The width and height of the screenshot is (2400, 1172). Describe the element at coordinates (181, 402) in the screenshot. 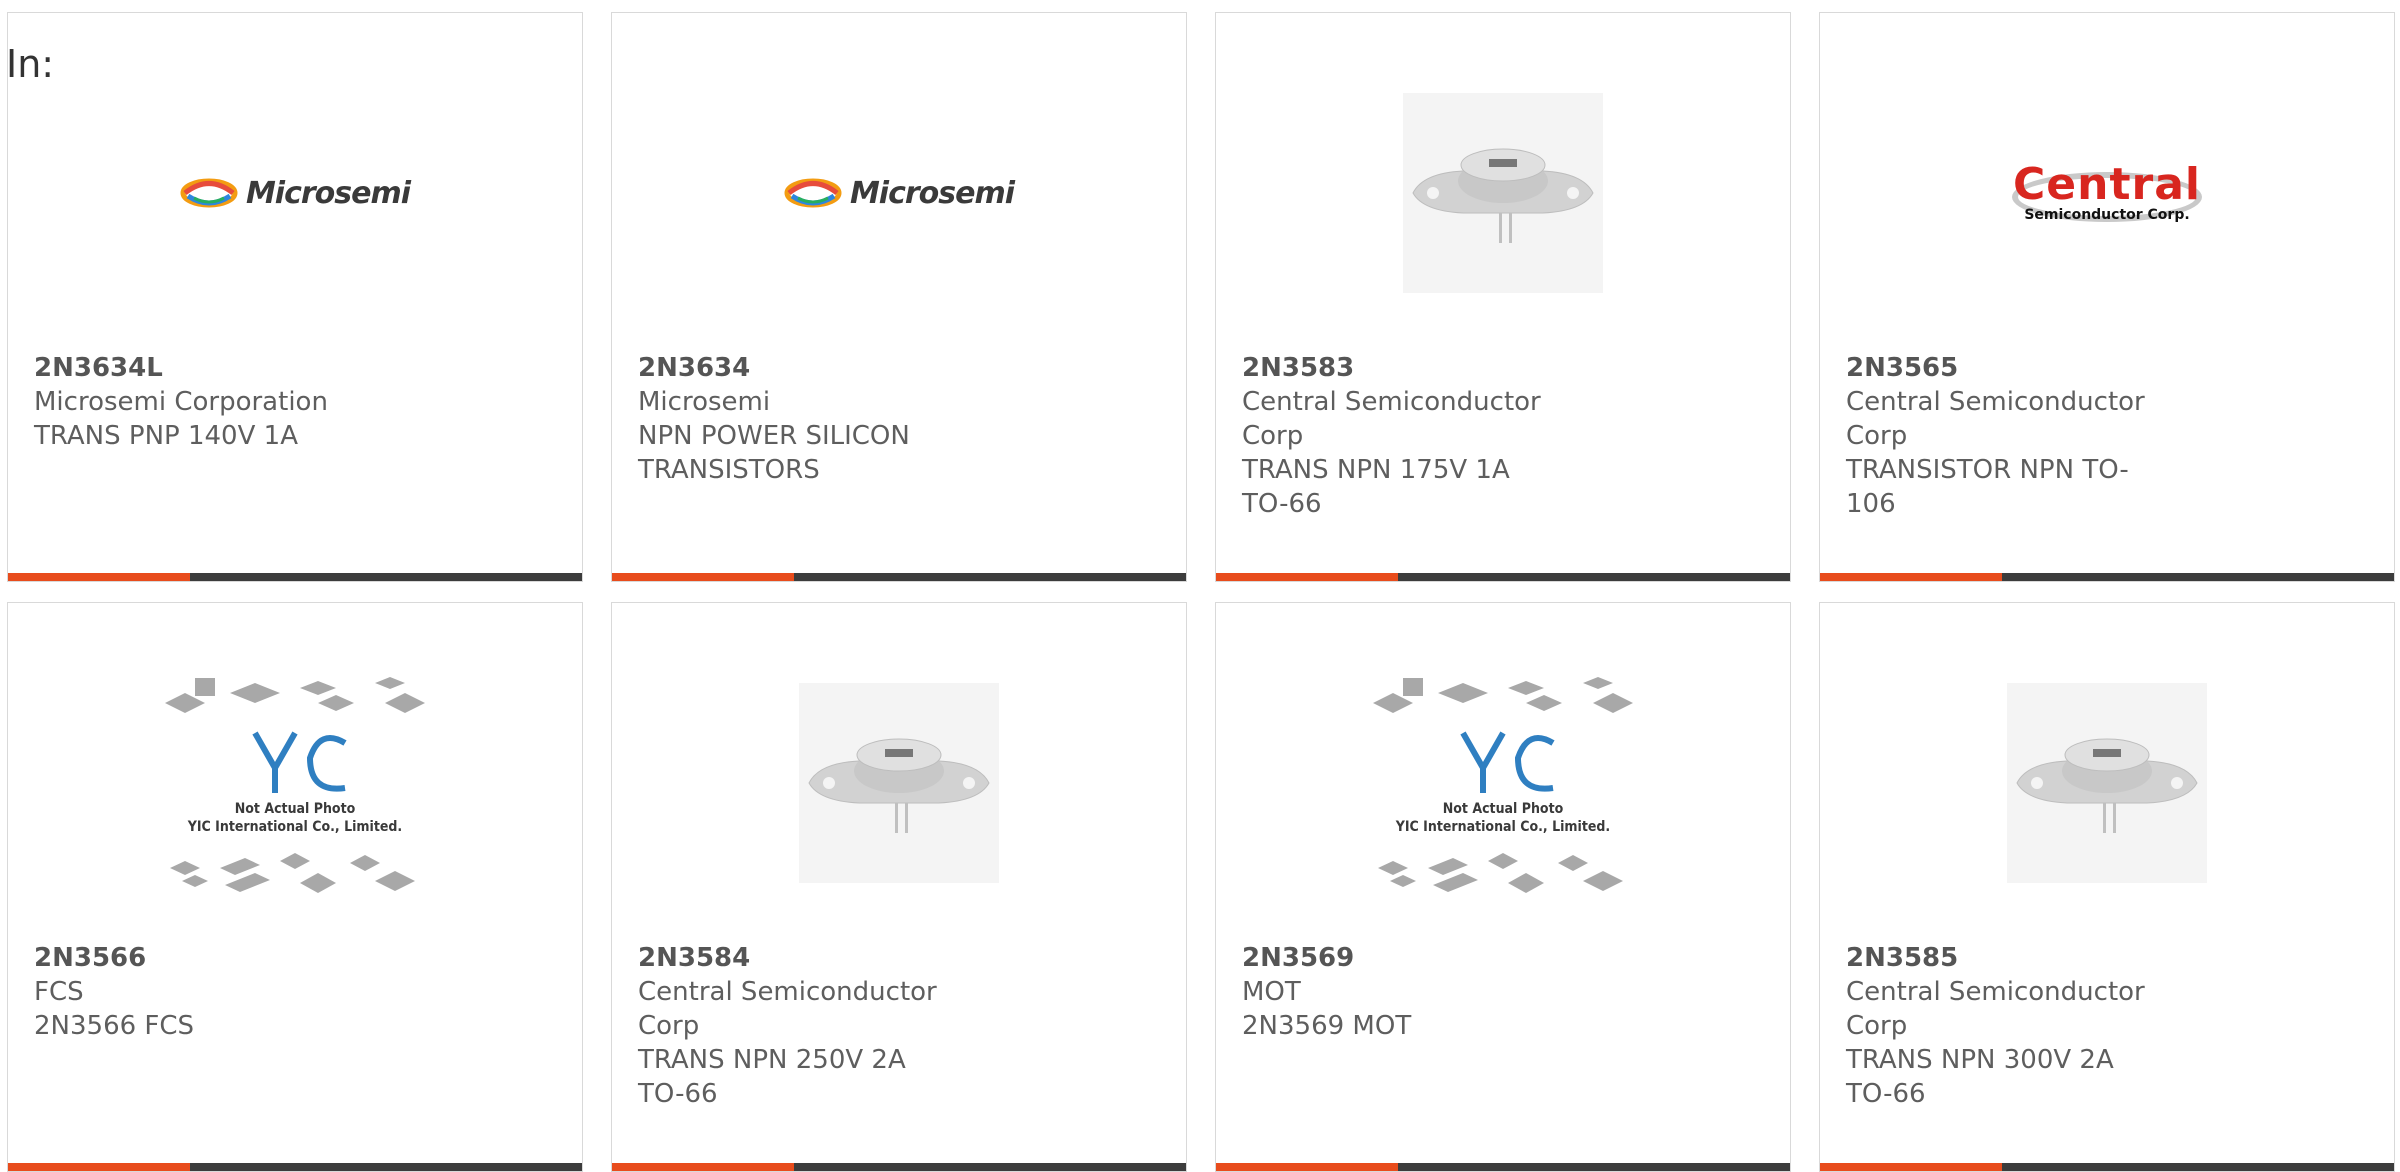

I see `manufacturer: Microsemi Corporation` at that location.